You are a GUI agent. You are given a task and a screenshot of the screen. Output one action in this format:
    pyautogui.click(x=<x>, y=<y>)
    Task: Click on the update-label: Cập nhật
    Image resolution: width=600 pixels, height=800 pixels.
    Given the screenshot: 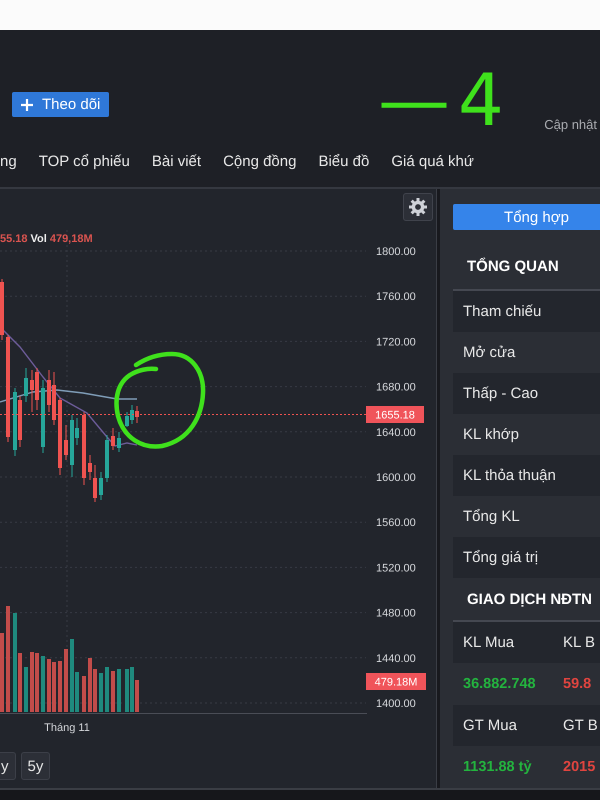 What is the action you would take?
    pyautogui.click(x=570, y=124)
    